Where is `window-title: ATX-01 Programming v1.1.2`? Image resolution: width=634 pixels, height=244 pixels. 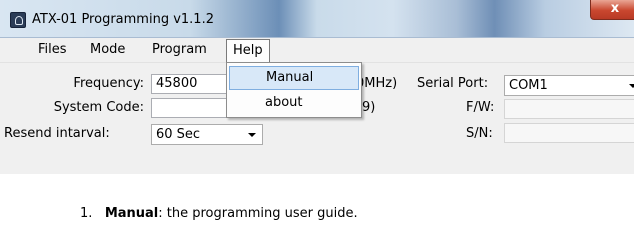 window-title: ATX-01 Programming v1.1.2 is located at coordinates (123, 19).